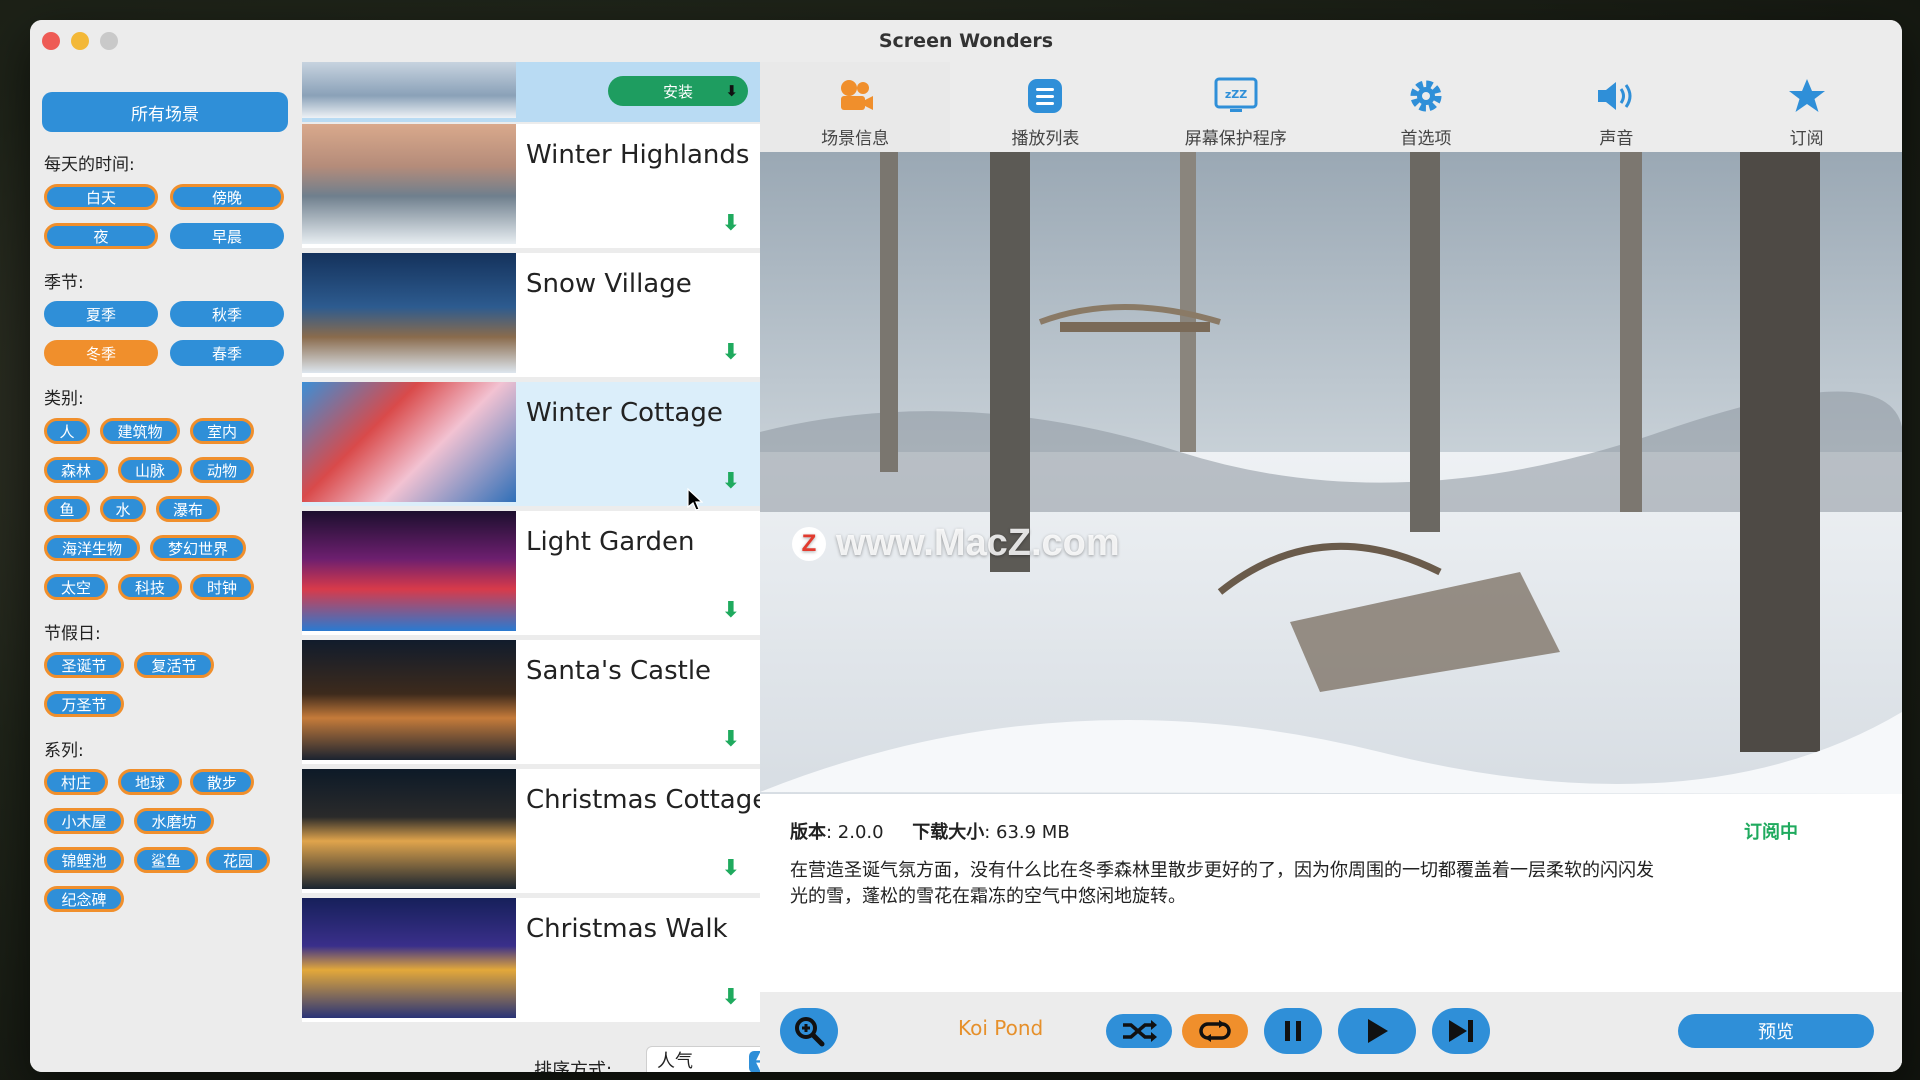  I want to click on all-scenes-button: 所有场景, so click(165, 112).